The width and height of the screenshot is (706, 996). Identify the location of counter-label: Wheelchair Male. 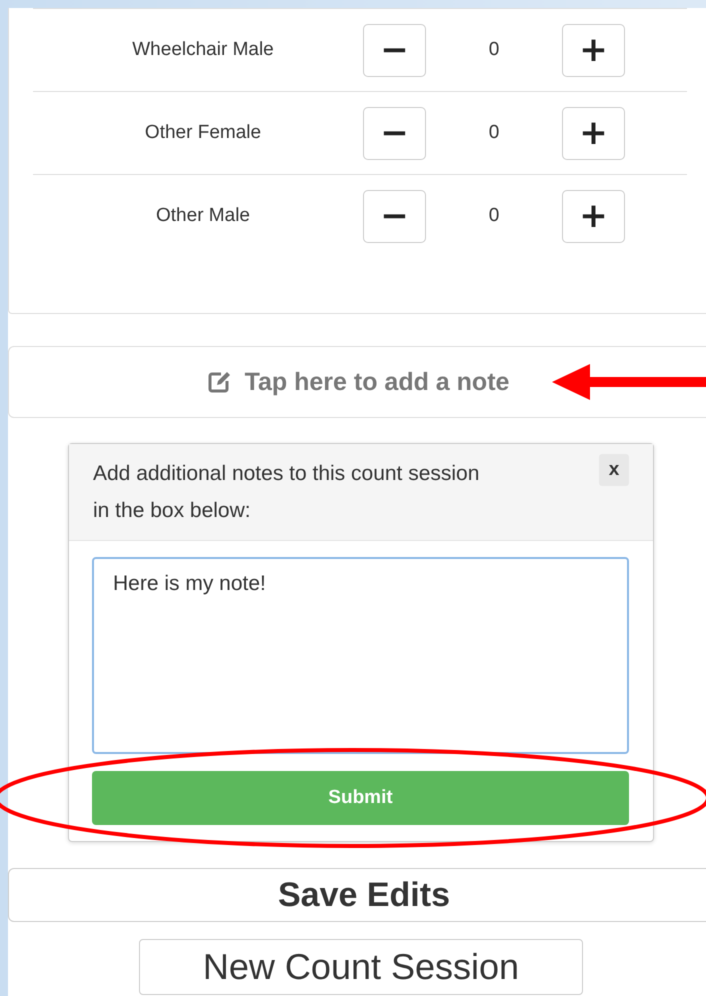
(203, 50).